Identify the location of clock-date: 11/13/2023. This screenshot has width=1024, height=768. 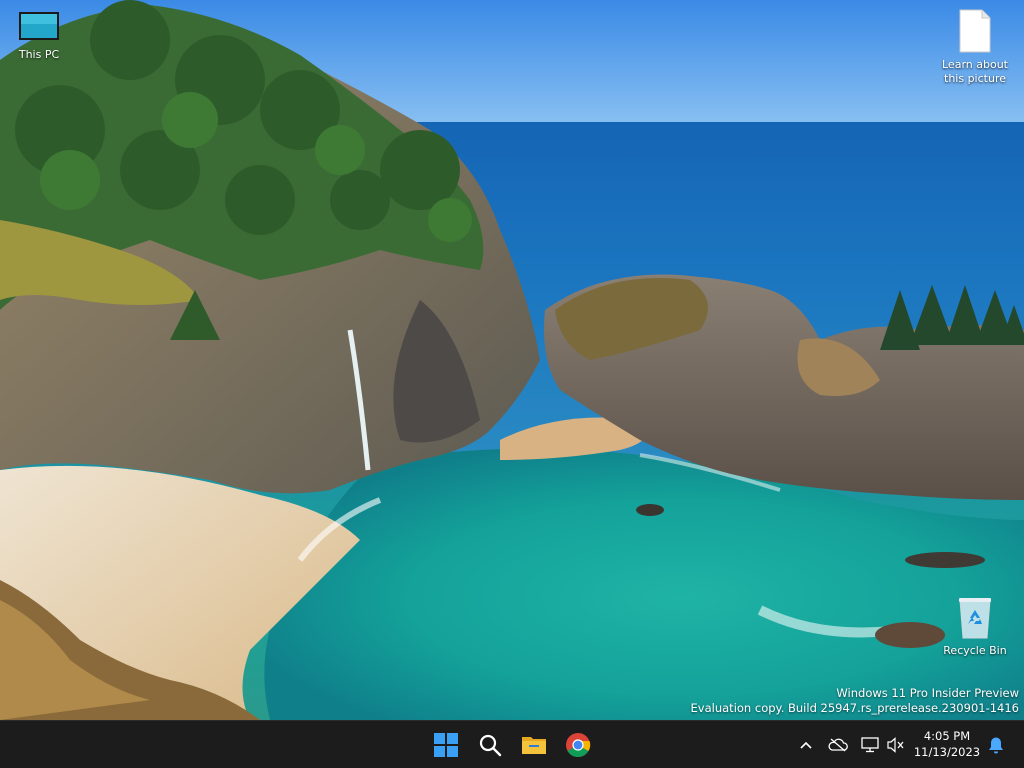
(947, 752).